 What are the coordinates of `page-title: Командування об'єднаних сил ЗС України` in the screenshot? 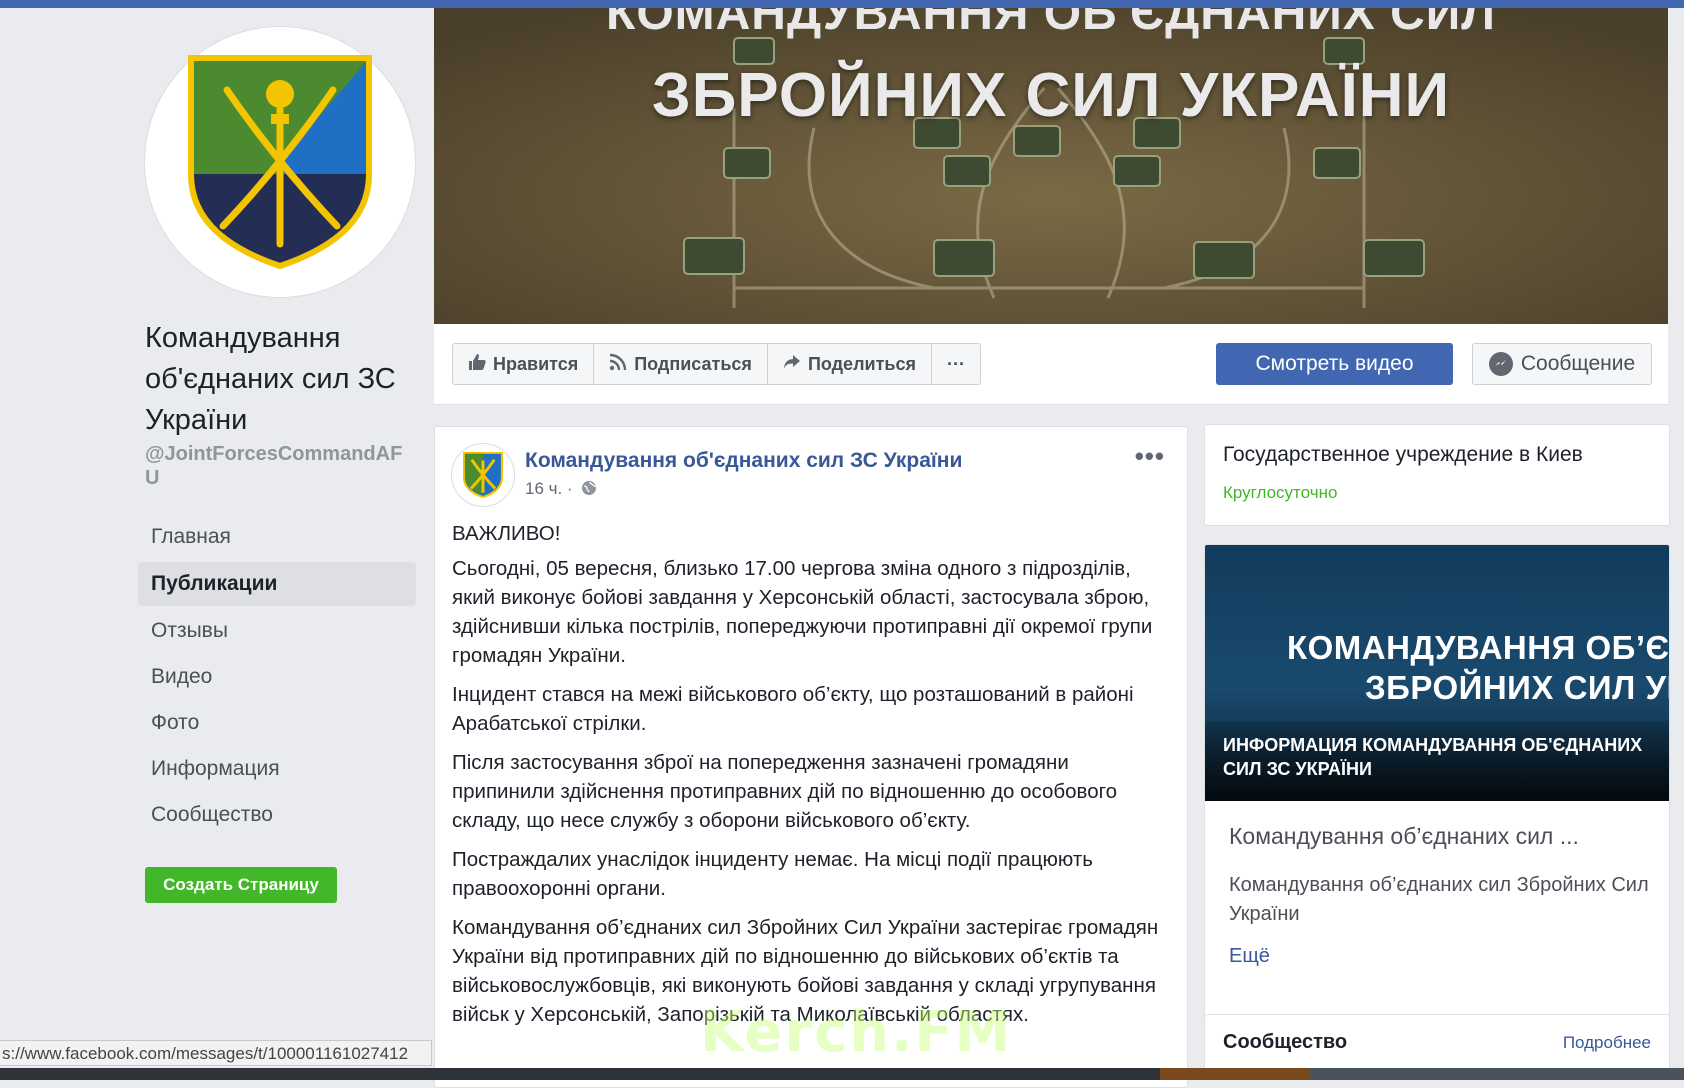 It's located at (270, 379).